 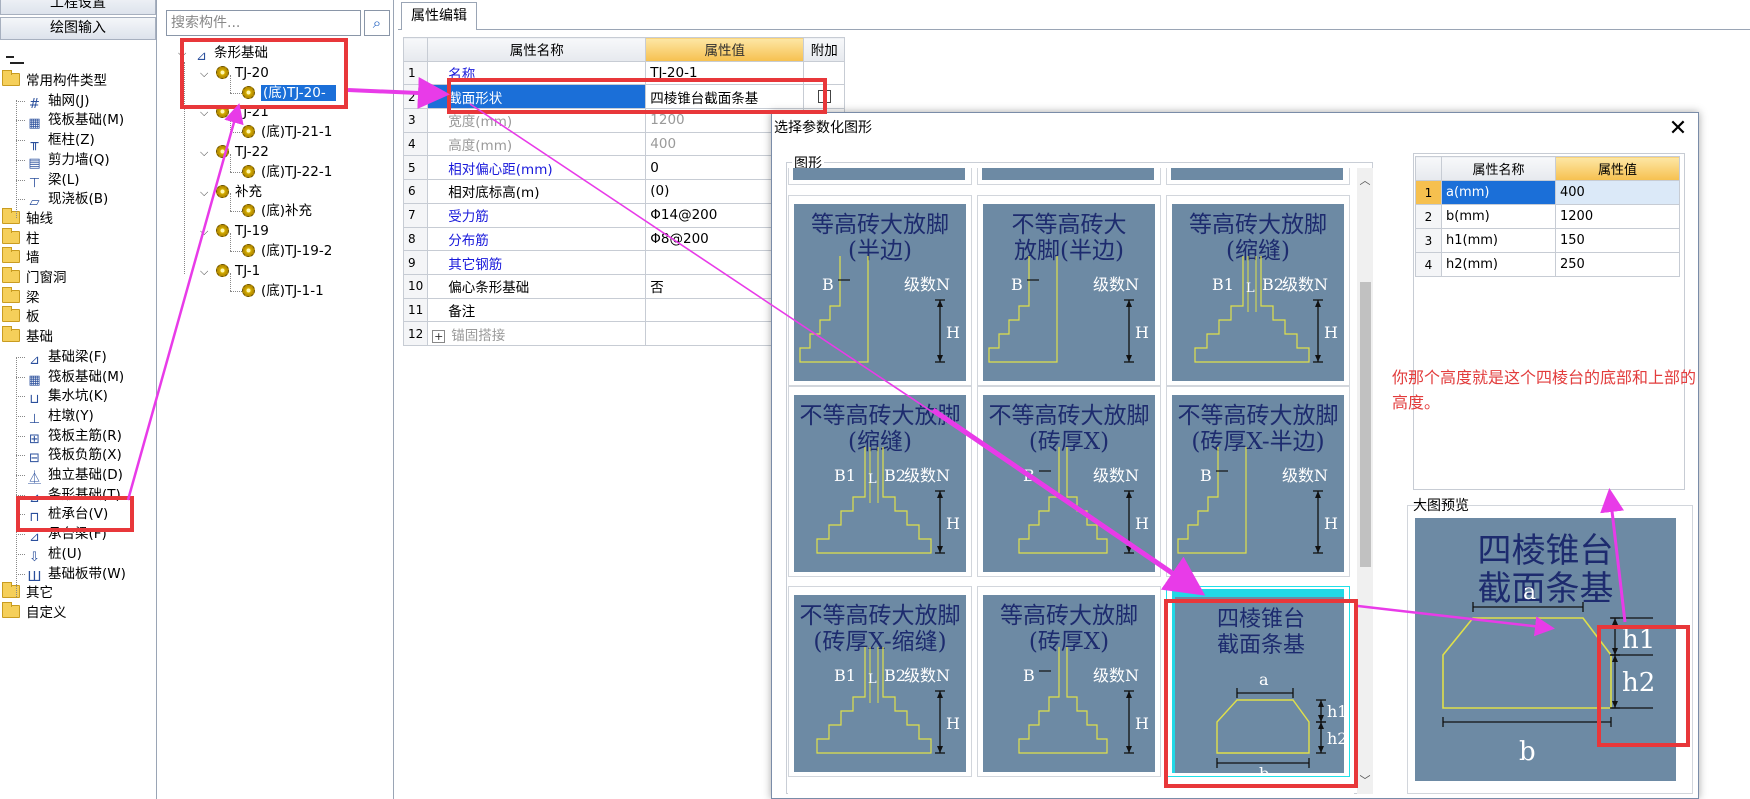 I want to click on row-number: 2, so click(x=415, y=97).